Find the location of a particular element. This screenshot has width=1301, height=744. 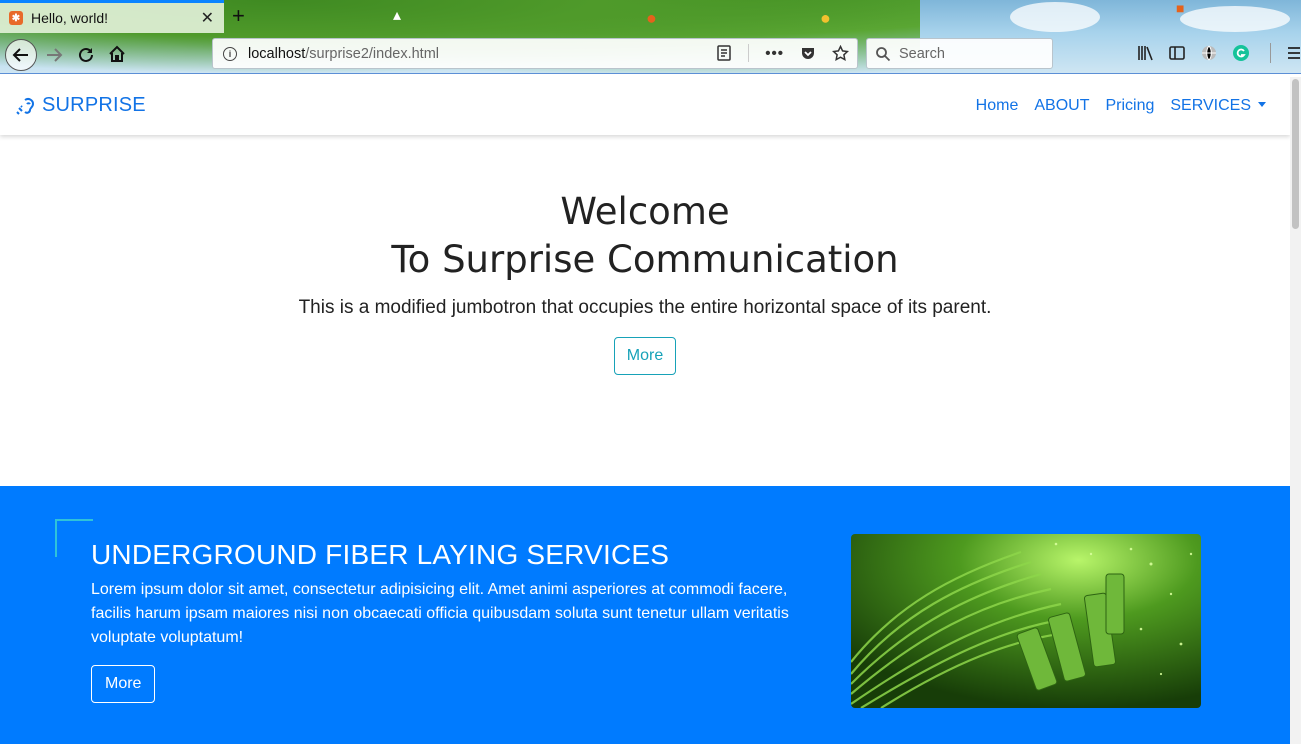

theme-rabbit-icon: ▴ is located at coordinates (397, 15).